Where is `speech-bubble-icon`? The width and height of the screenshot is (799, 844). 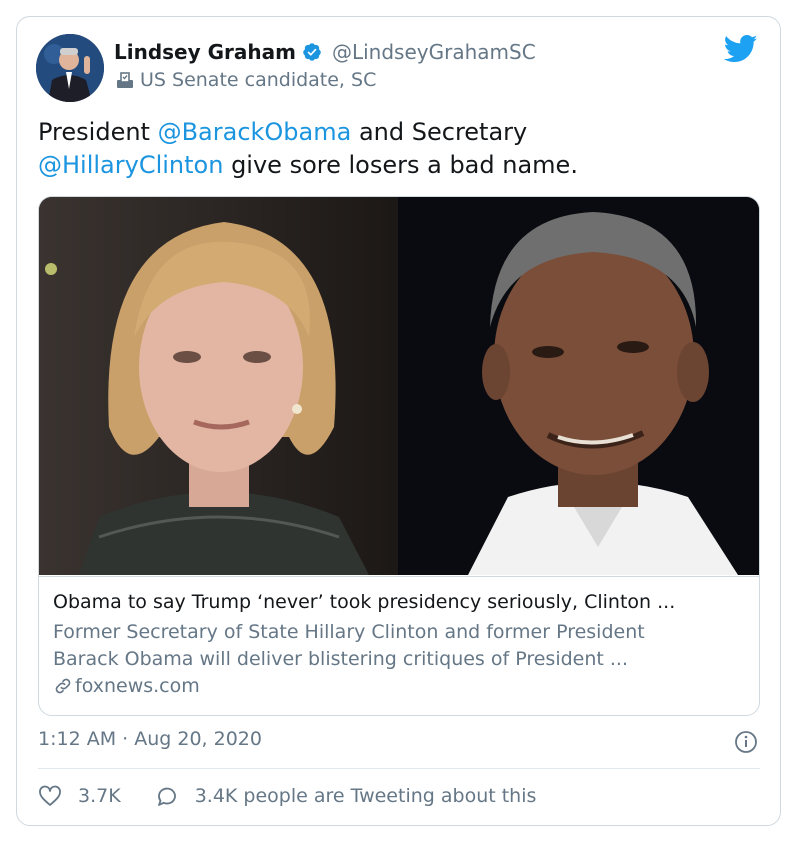
speech-bubble-icon is located at coordinates (166, 796).